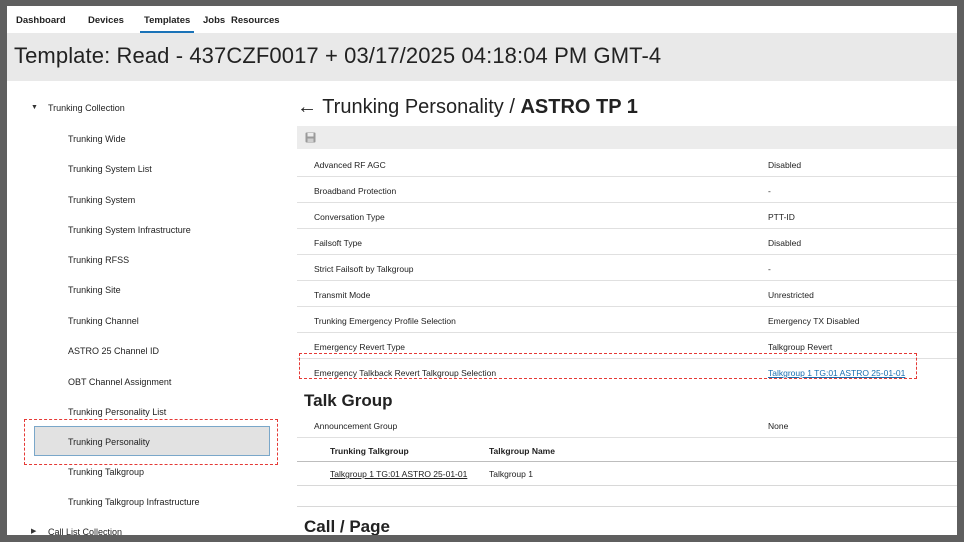 This screenshot has height=542, width=964. Describe the element at coordinates (627, 425) in the screenshot. I see `property-row: Announcement Group None` at that location.